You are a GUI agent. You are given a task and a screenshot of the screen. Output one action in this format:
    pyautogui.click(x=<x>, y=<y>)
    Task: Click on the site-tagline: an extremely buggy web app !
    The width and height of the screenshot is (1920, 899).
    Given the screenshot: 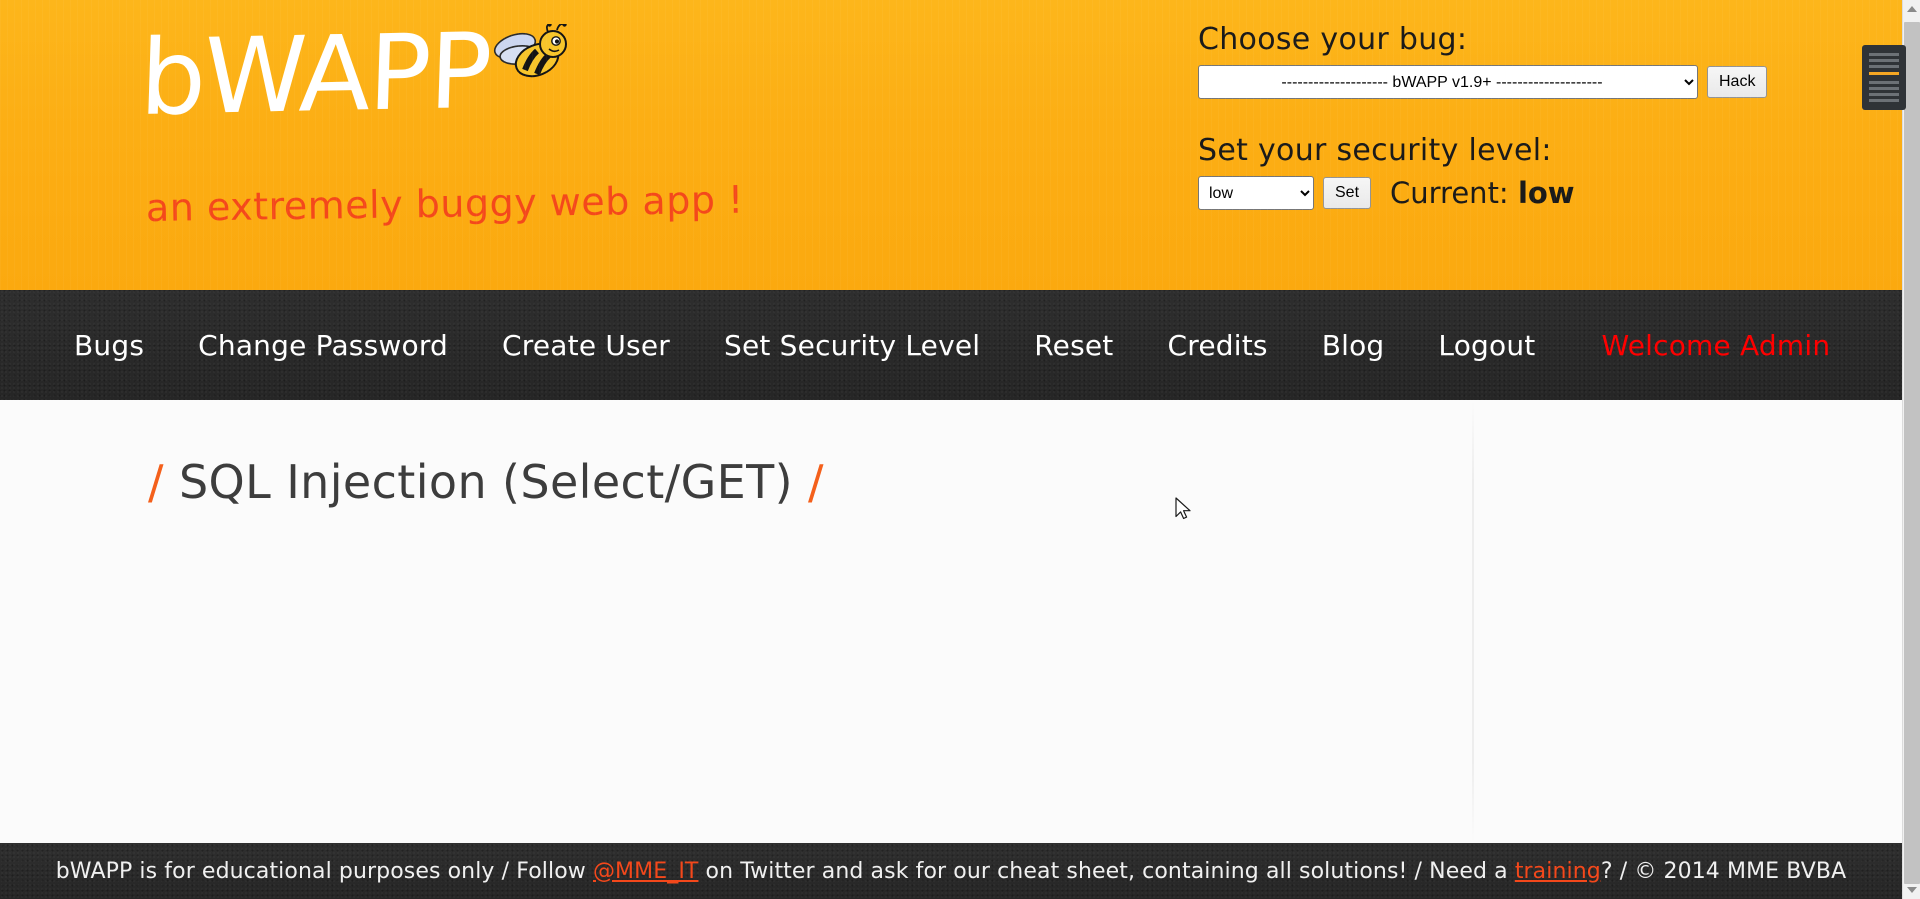 What is the action you would take?
    pyautogui.click(x=444, y=203)
    